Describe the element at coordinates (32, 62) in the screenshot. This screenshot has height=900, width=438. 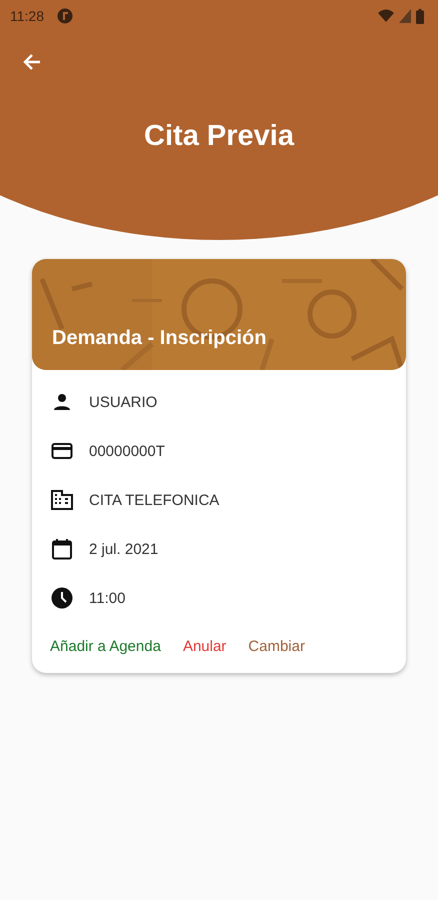
I see `back-arrow-icon` at that location.